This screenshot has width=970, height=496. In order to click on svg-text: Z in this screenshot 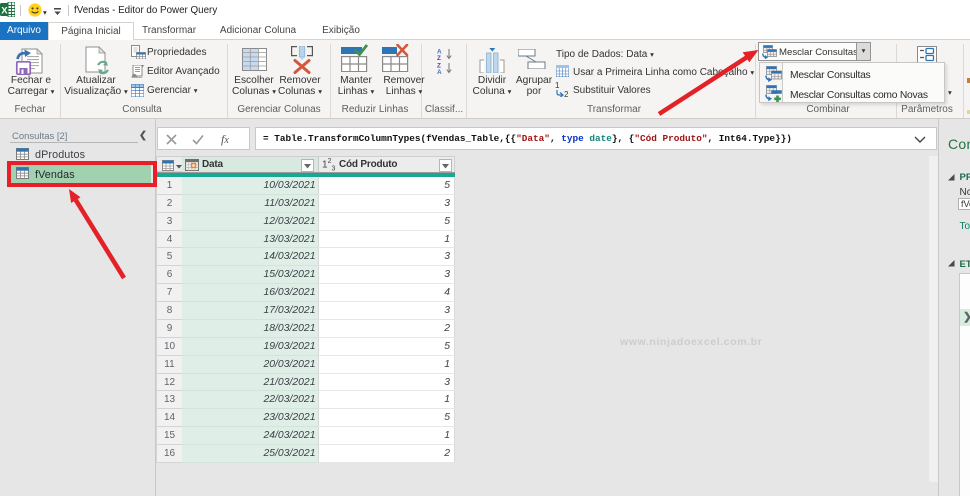, I will do `click(439, 57)`.